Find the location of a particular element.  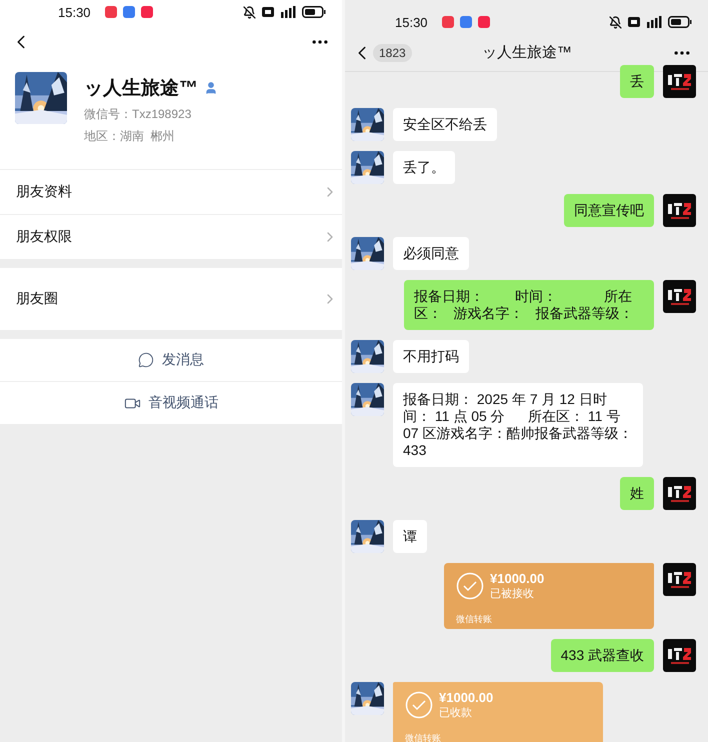

menu-label: 朋友权限 is located at coordinates (44, 237).